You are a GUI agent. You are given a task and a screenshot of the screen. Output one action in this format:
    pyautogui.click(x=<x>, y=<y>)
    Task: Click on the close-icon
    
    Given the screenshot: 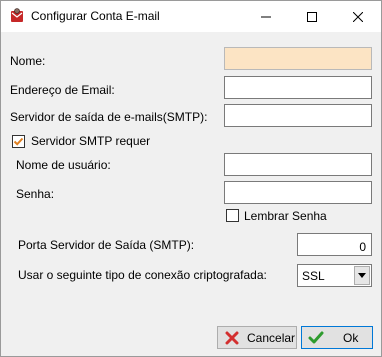 What is the action you would take?
    pyautogui.click(x=358, y=16)
    